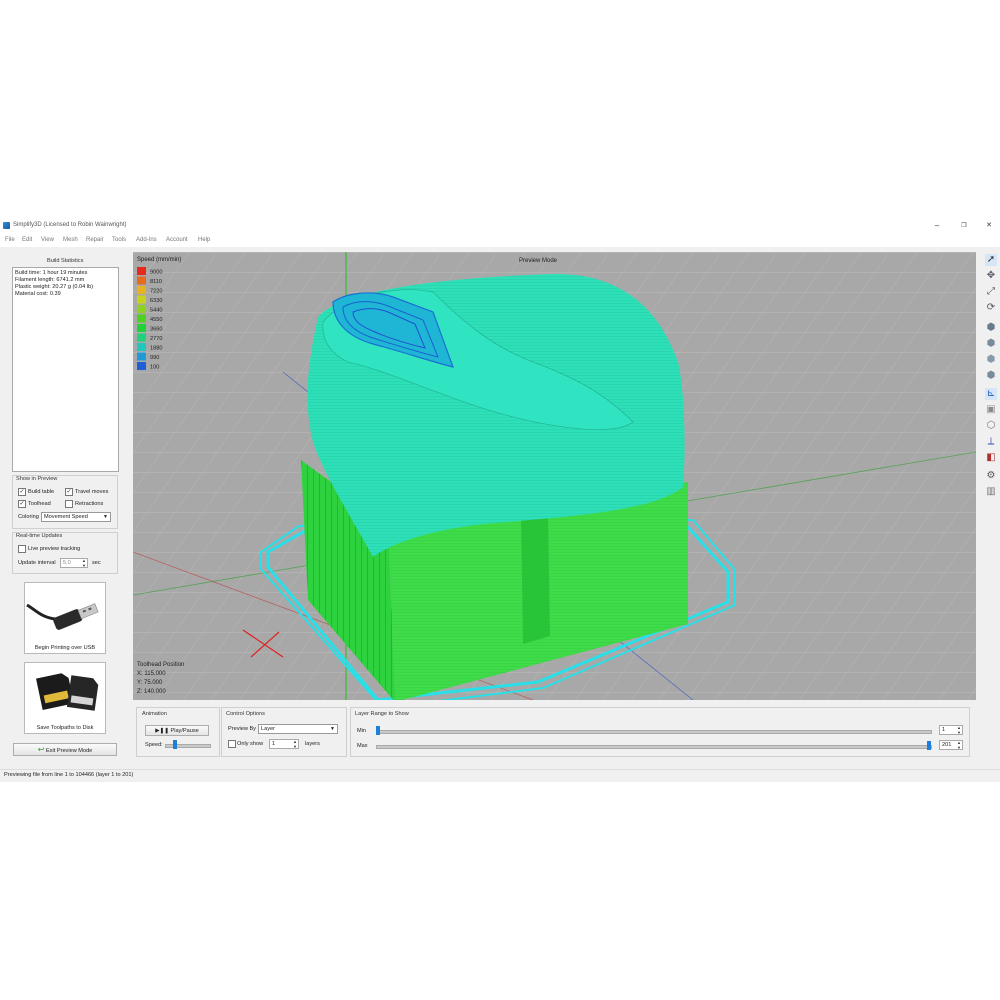 Image resolution: width=1000 pixels, height=1000 pixels. Describe the element at coordinates (89, 504) in the screenshot. I see `retractions-label: Retractions` at that location.